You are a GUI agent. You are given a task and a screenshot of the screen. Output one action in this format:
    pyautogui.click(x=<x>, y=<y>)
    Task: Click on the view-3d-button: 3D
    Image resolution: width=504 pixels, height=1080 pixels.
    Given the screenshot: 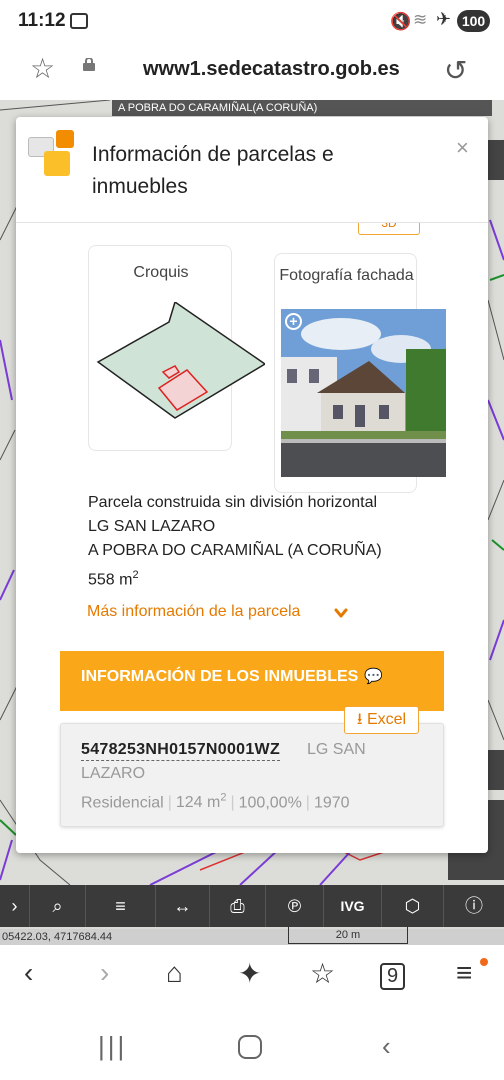 What is the action you would take?
    pyautogui.click(x=389, y=229)
    